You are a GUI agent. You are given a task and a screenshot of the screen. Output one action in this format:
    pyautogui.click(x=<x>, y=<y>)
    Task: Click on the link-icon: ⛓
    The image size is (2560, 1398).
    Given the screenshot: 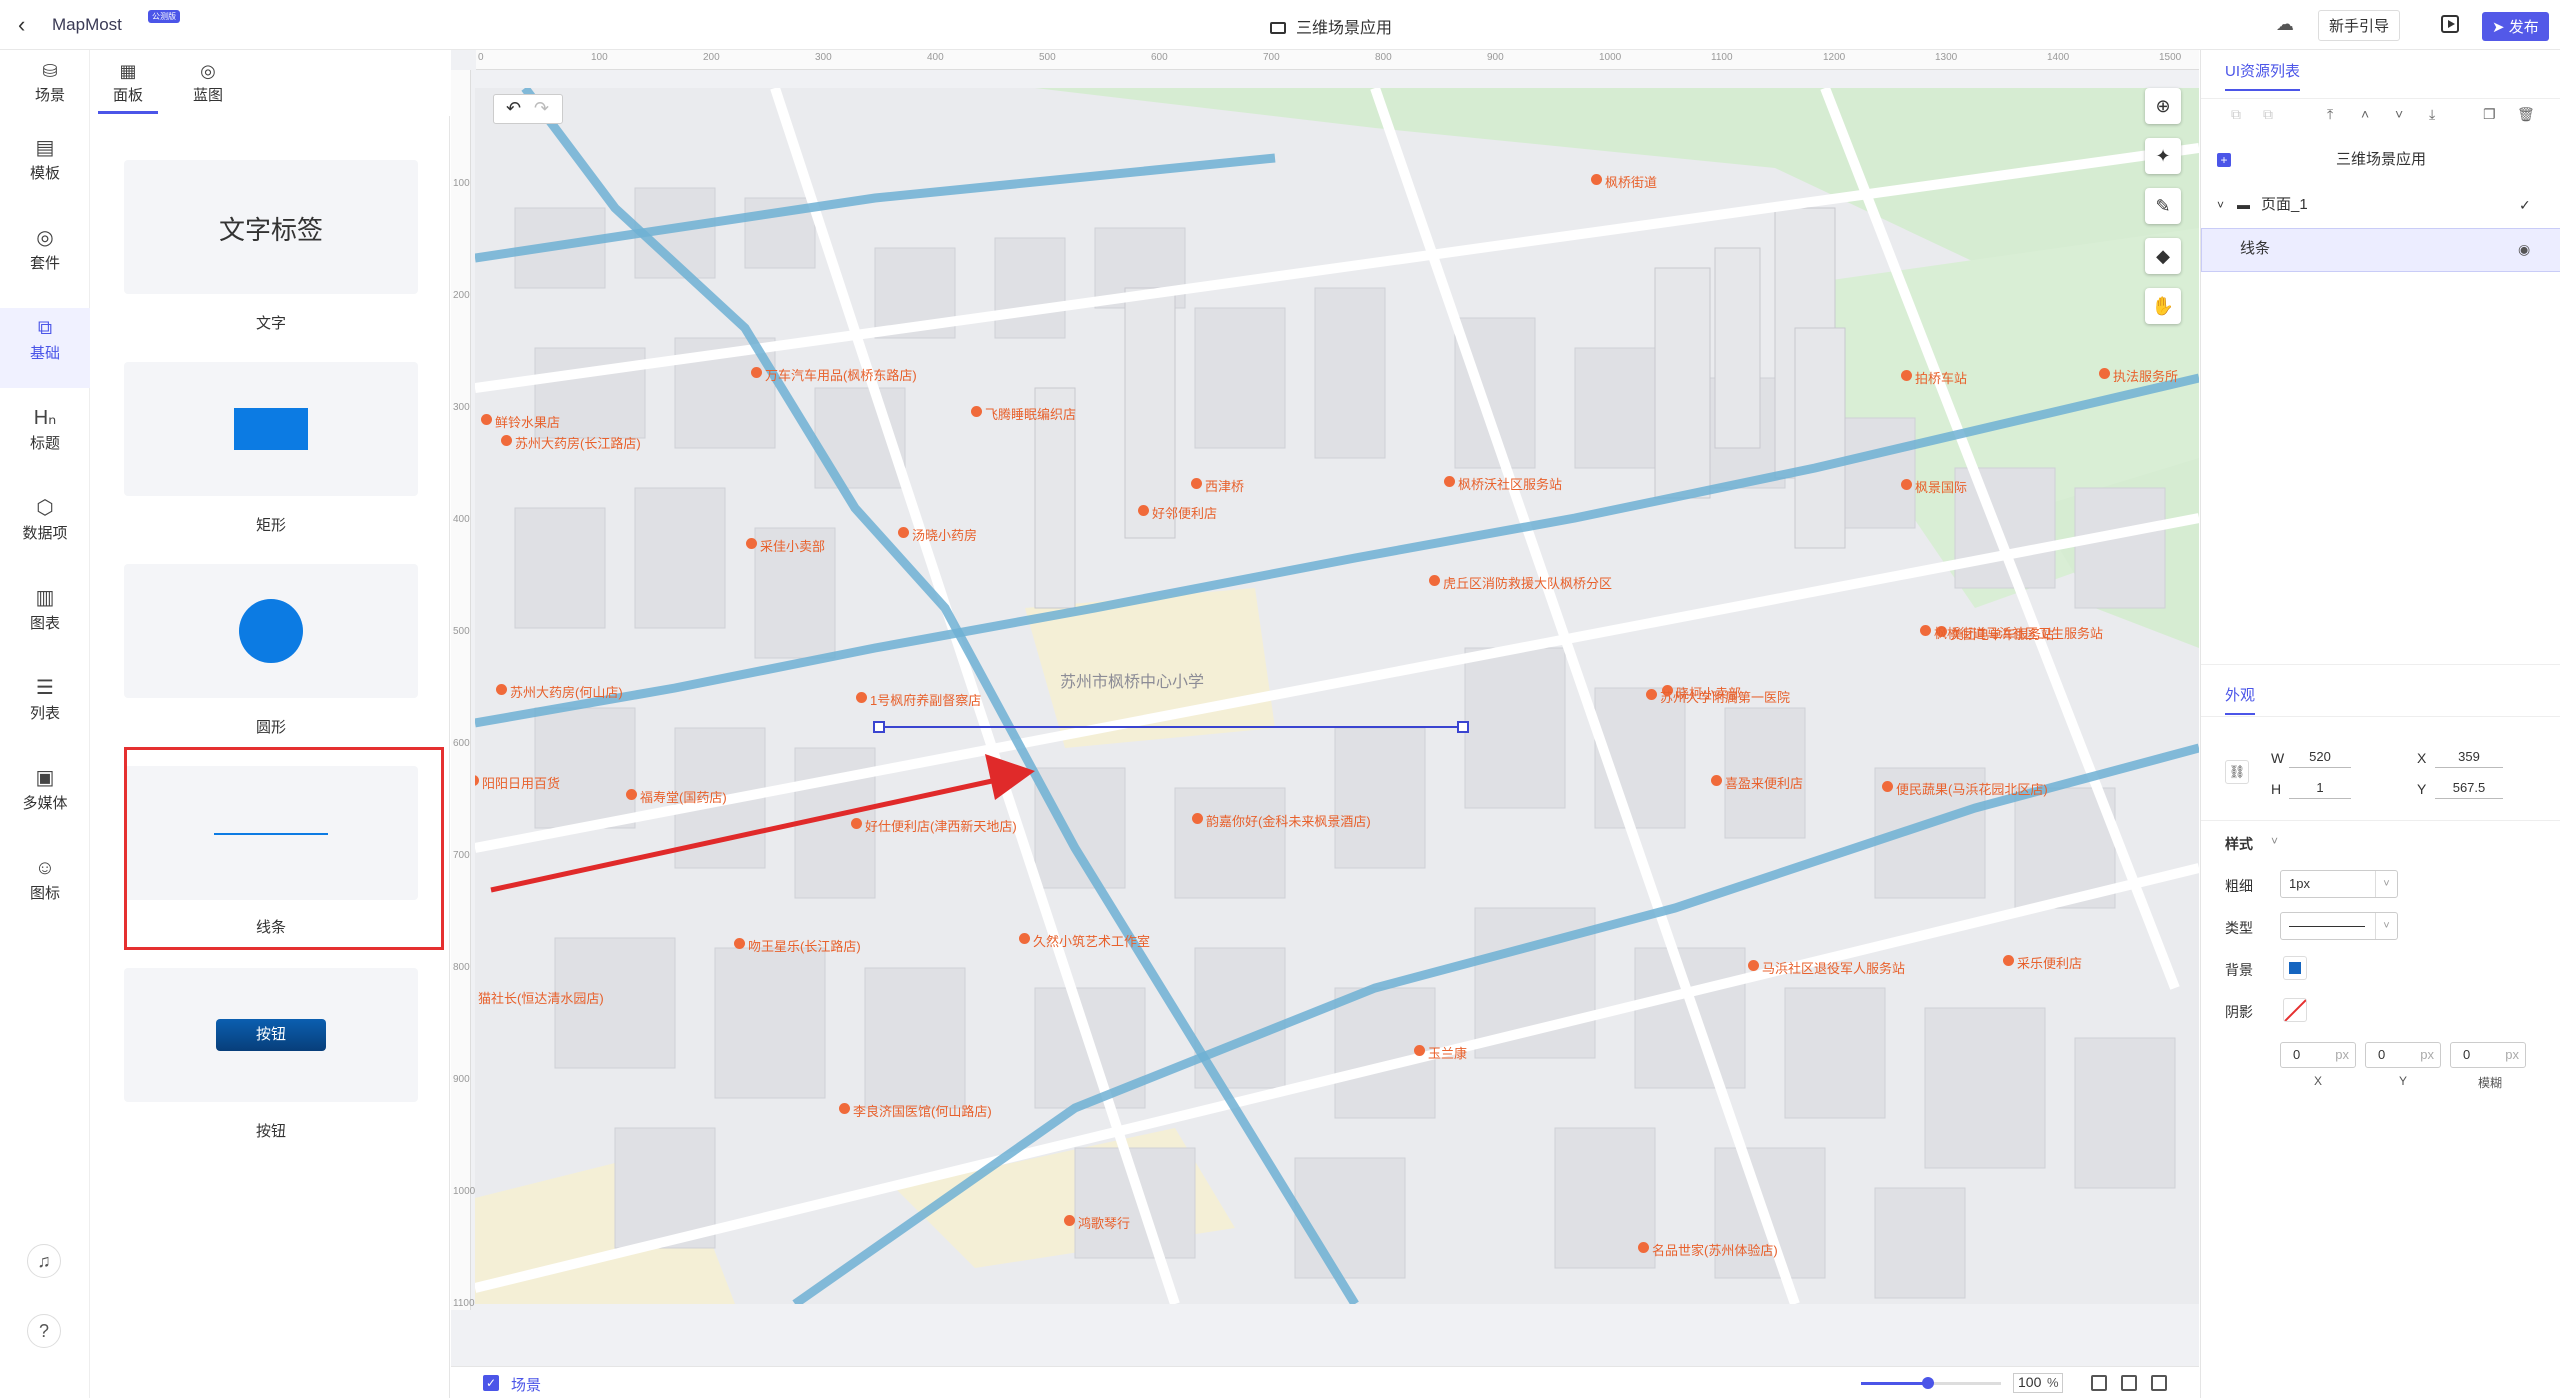 What is the action you would take?
    pyautogui.click(x=2237, y=772)
    